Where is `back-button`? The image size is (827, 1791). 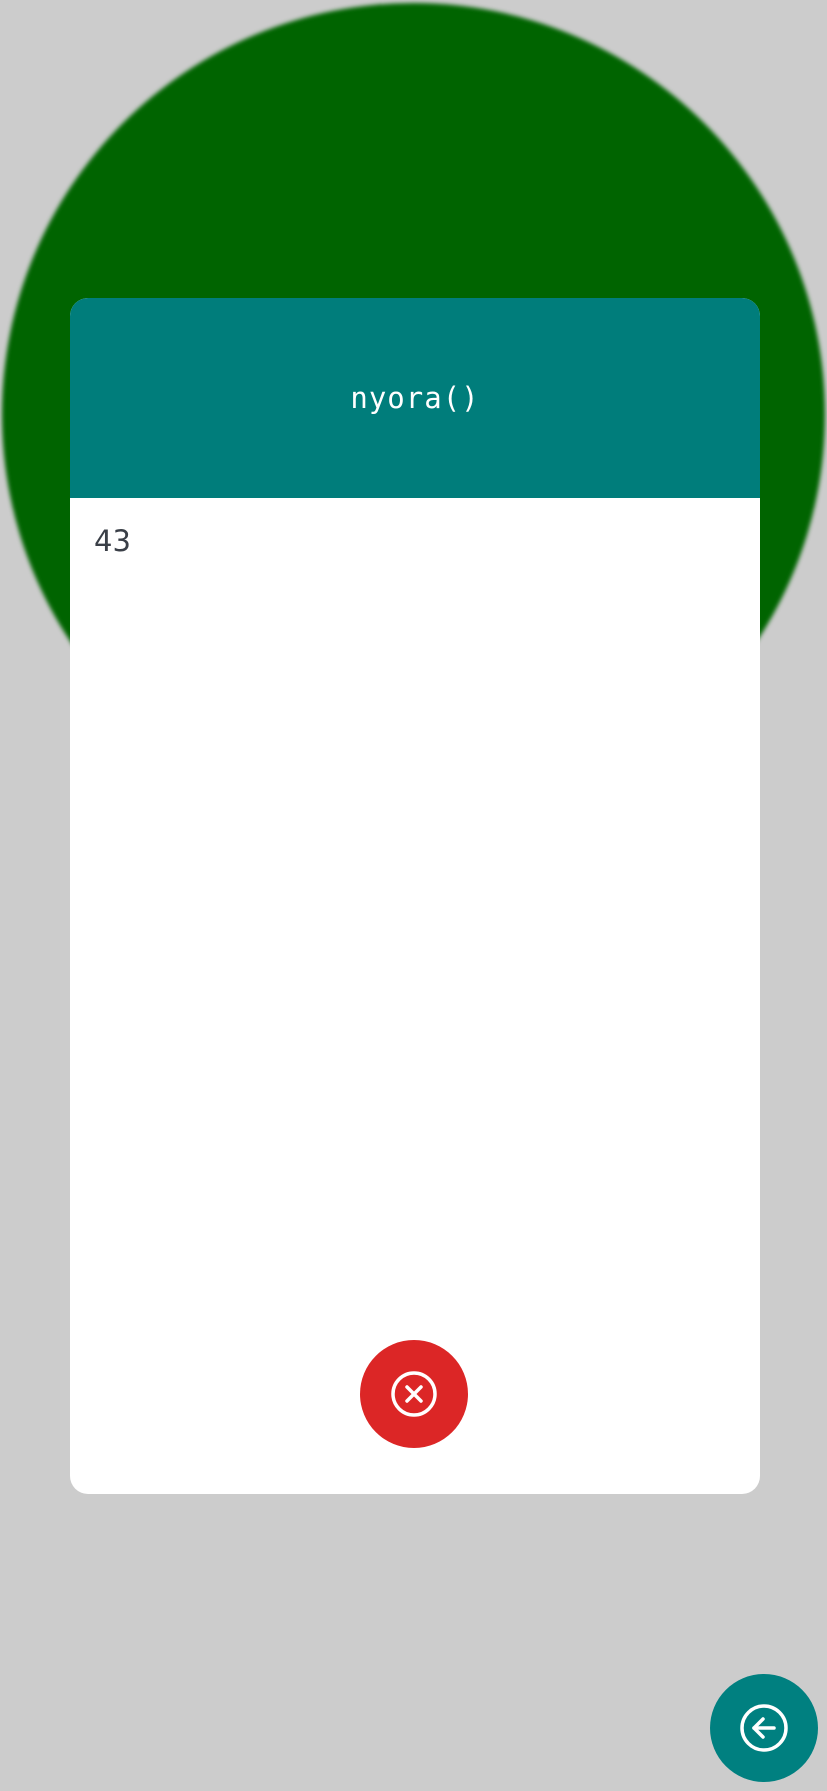 back-button is located at coordinates (764, 1728).